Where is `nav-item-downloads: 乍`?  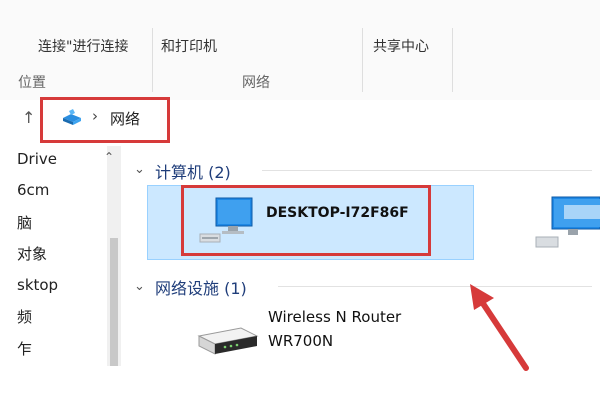
nav-item-downloads: 乍 is located at coordinates (24, 348).